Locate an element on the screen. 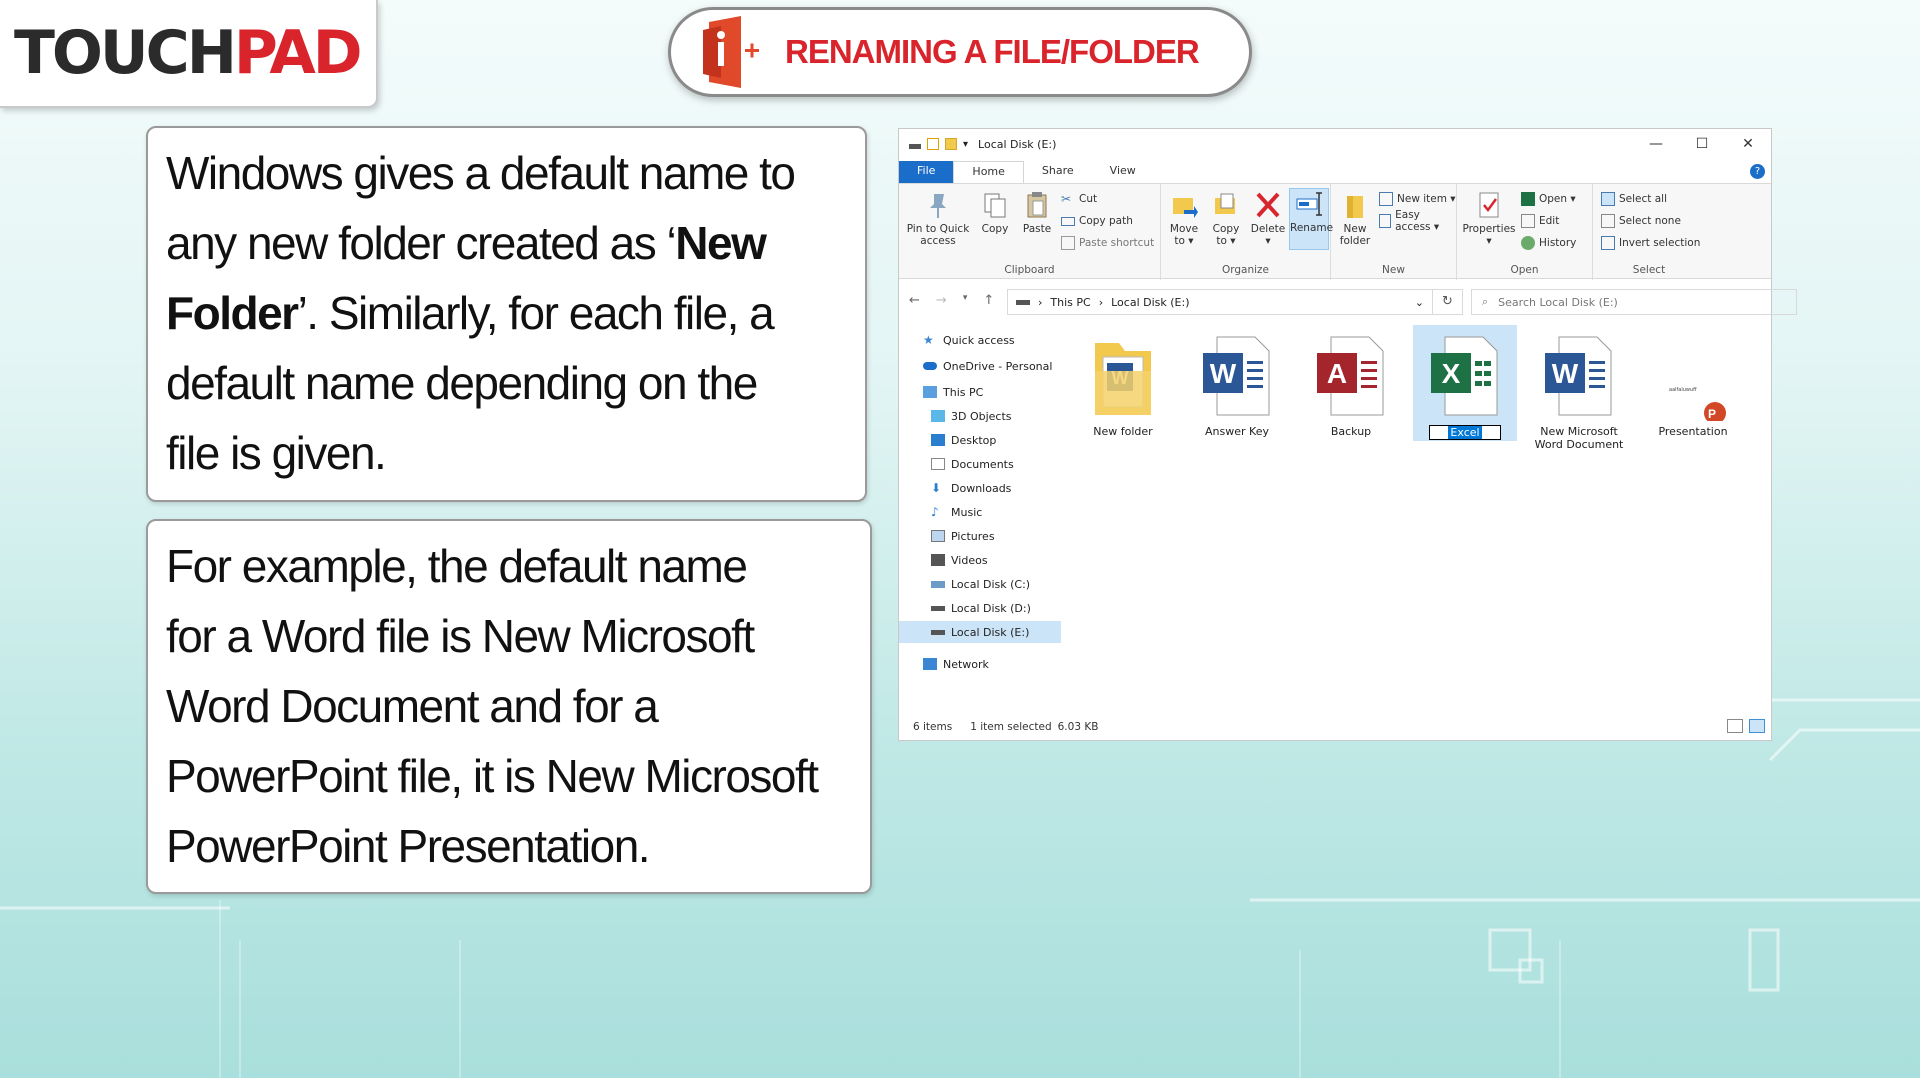 The image size is (1920, 1078). touchpad-logo: TOUCHPAD is located at coordinates (189, 54).